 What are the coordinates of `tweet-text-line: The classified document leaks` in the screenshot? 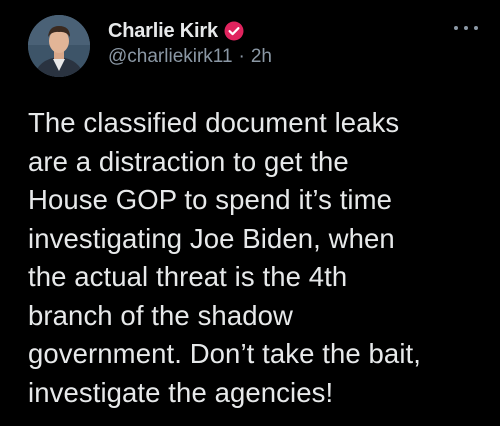 It's located at (214, 122).